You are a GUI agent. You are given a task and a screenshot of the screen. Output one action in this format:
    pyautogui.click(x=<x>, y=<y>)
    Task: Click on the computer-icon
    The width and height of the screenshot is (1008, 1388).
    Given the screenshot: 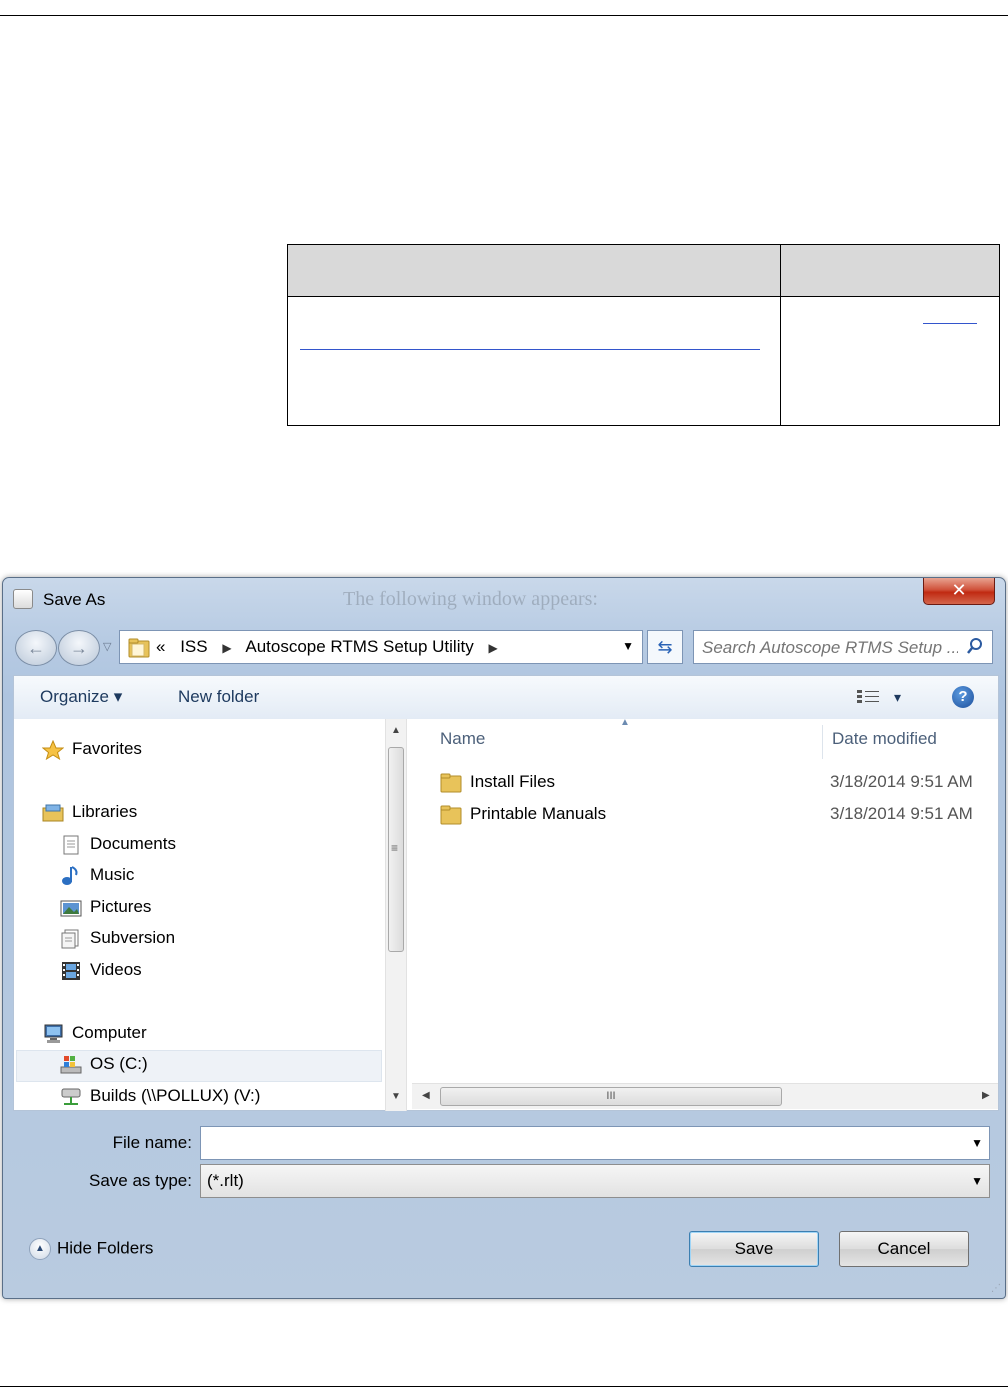 What is the action you would take?
    pyautogui.click(x=53, y=1033)
    